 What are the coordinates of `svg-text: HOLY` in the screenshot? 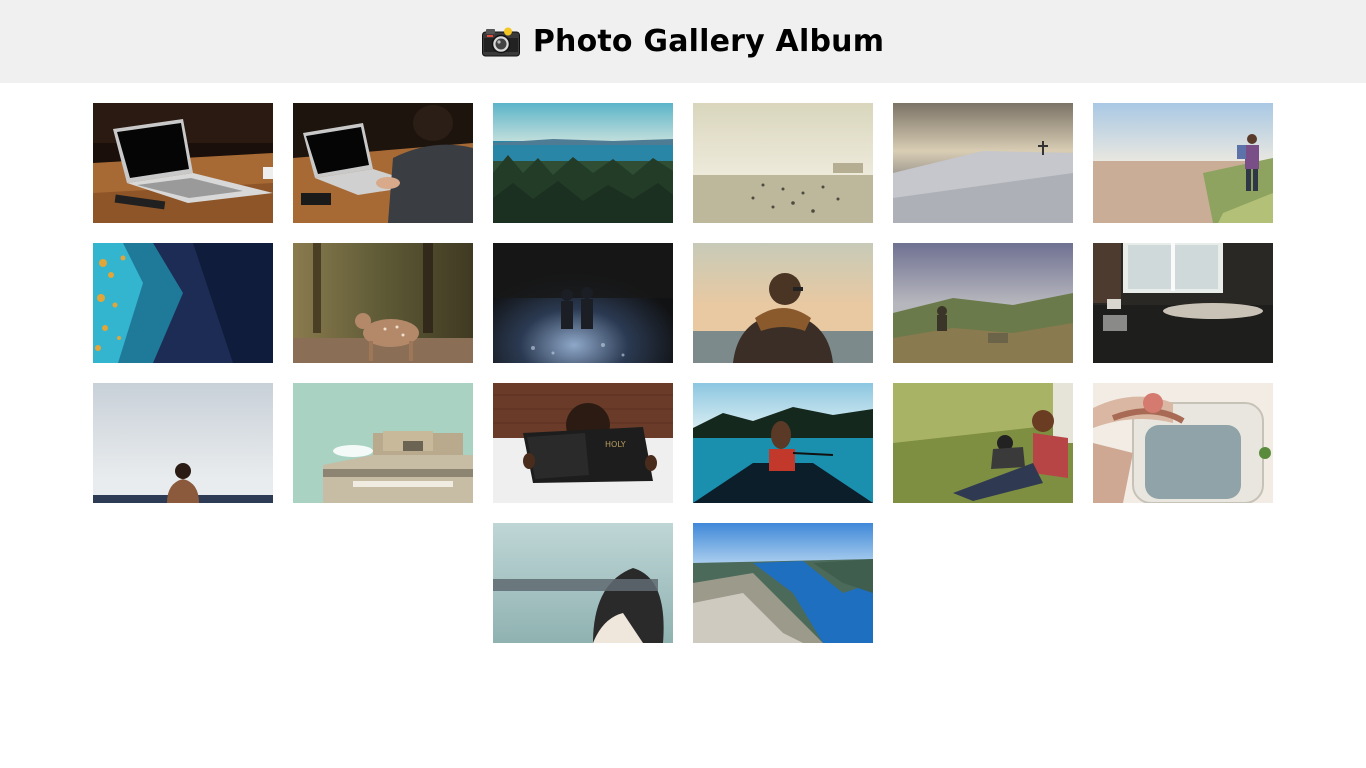 It's located at (615, 444).